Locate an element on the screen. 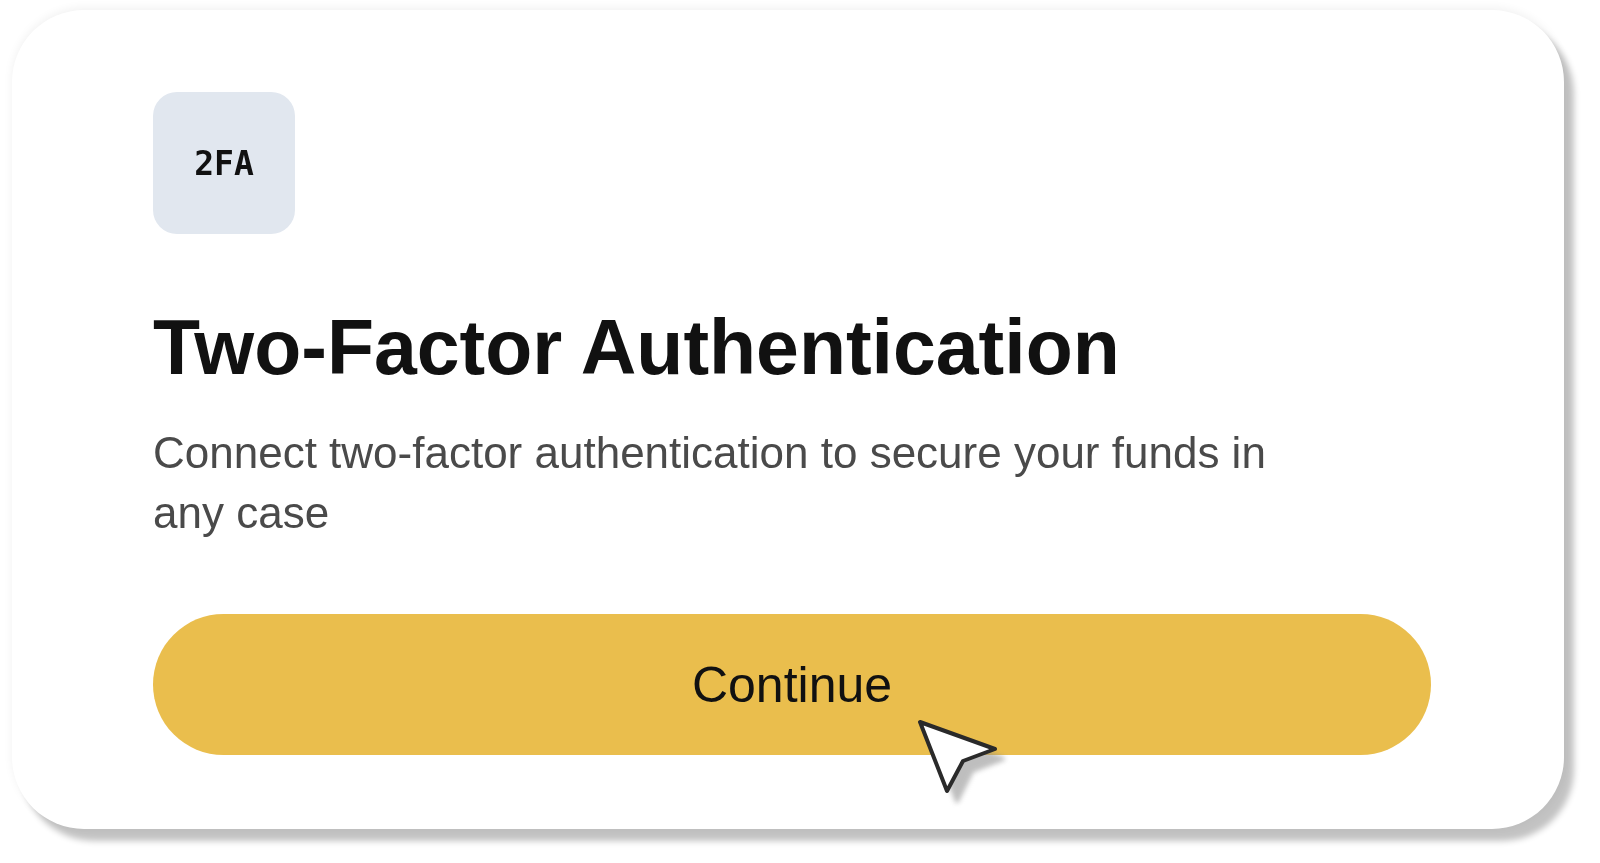 The height and width of the screenshot is (863, 1600). dialog-description: Connect two-factor authentication to secure your funds in any case is located at coordinates (710, 483).